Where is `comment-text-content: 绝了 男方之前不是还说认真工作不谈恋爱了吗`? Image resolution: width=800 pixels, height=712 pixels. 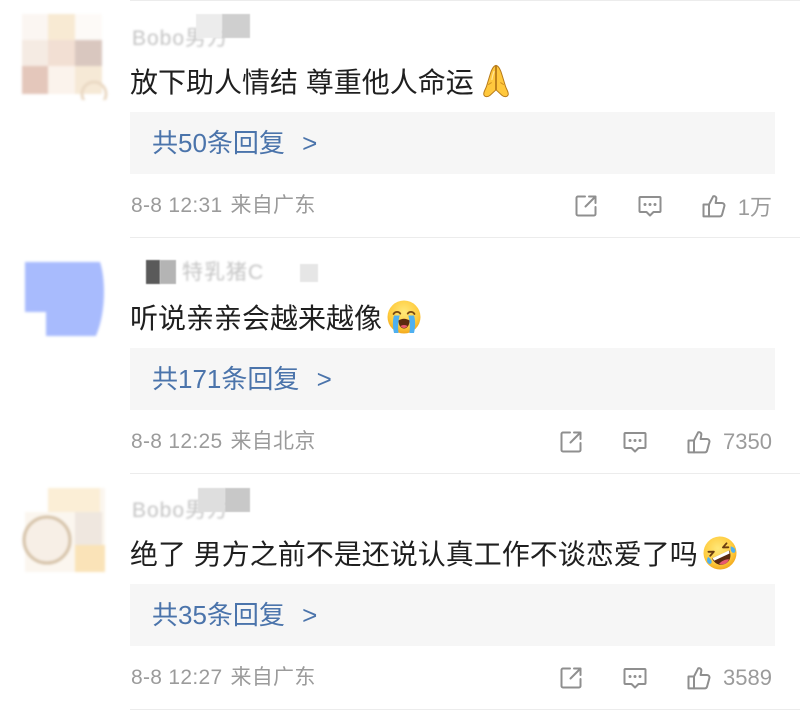 comment-text-content: 绝了 男方之前不是还说认真工作不谈恋爱了吗 is located at coordinates (414, 554).